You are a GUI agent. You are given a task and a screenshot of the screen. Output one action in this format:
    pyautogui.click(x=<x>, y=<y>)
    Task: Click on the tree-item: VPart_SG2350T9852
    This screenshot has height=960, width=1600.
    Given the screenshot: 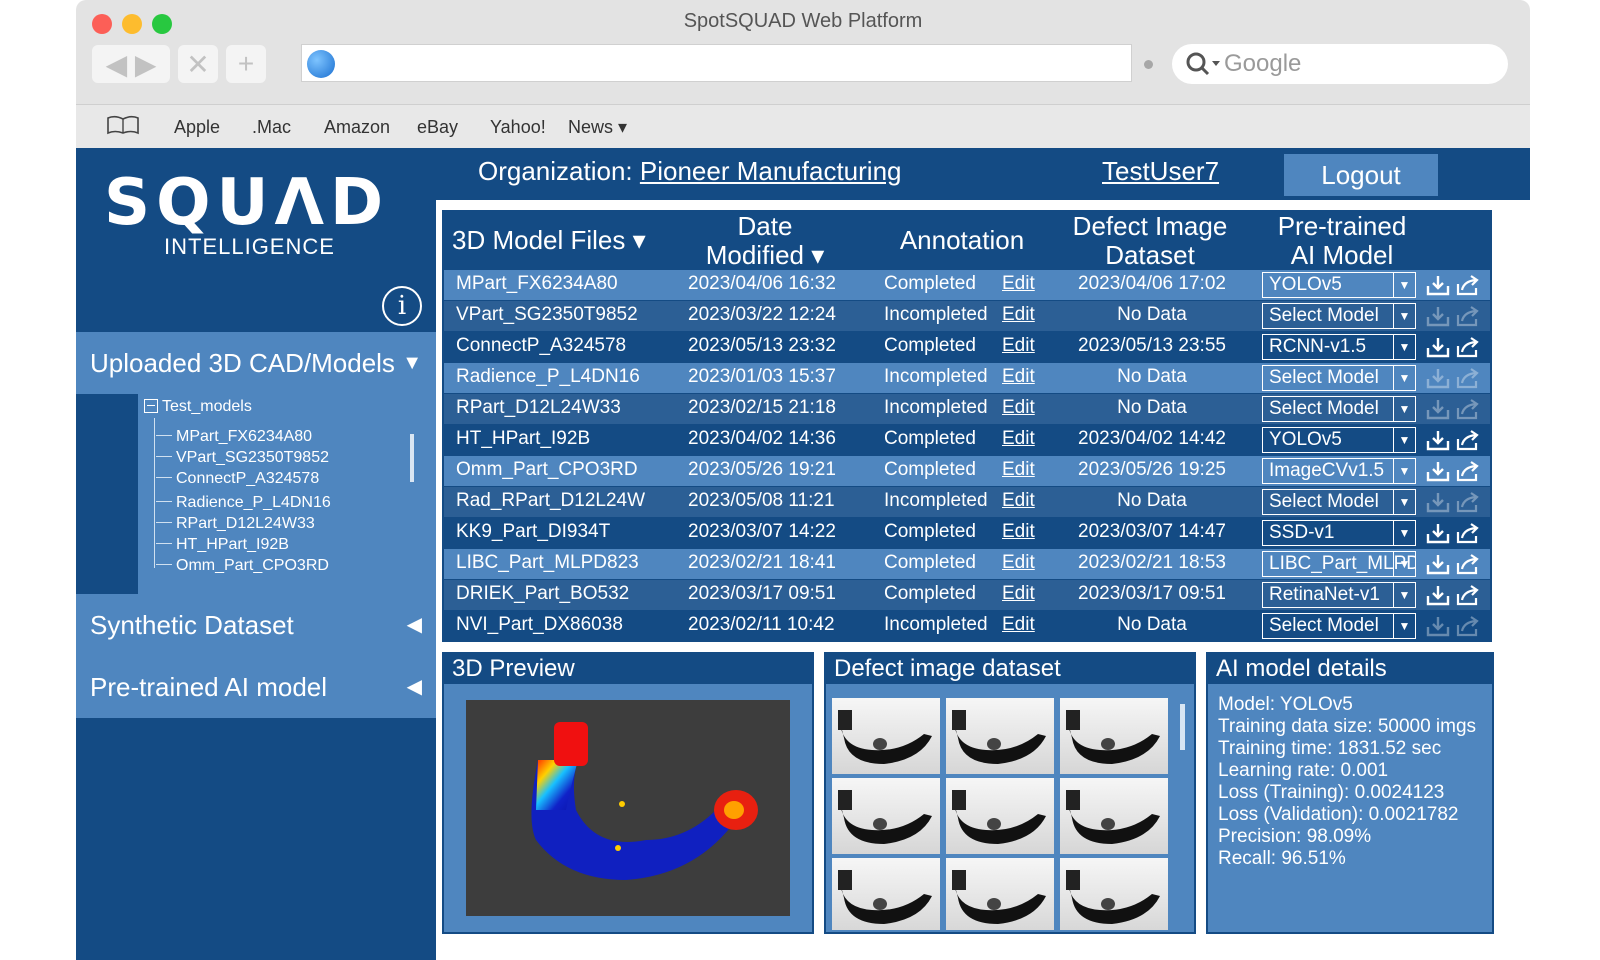 What is the action you would take?
    pyautogui.click(x=242, y=458)
    